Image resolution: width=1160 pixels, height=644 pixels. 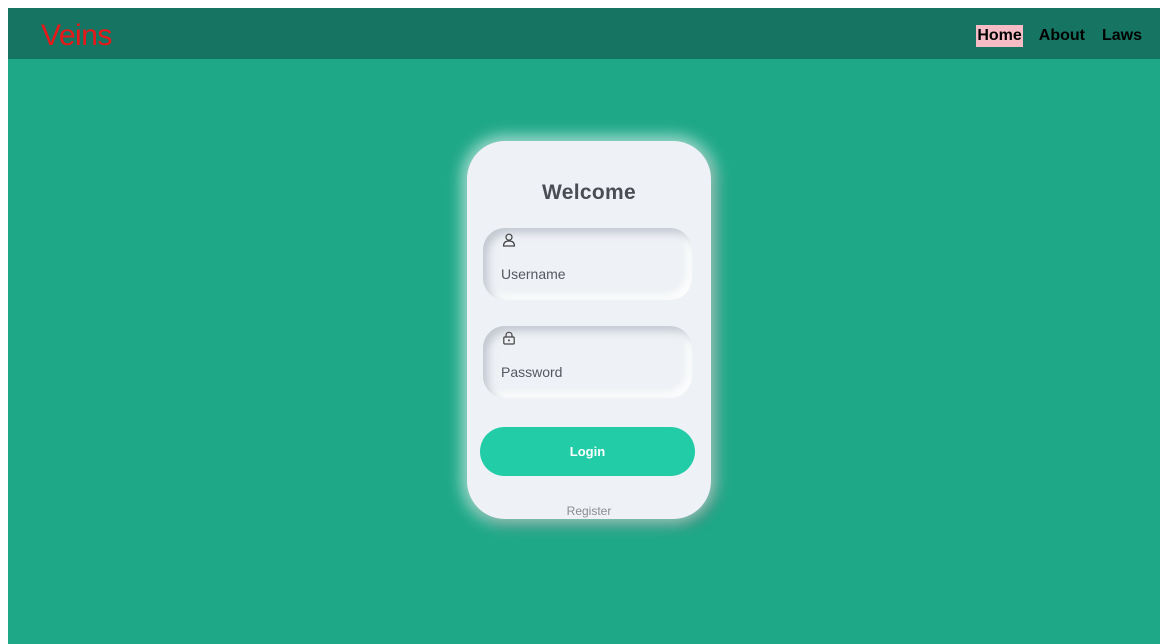 I want to click on nav-links: Home About Laws, so click(x=1052, y=36).